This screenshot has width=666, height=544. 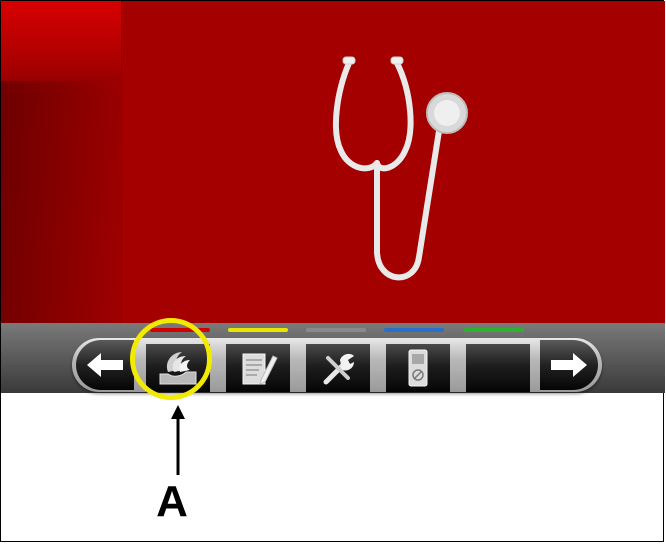 I want to click on color-tab-green, so click(x=494, y=330).